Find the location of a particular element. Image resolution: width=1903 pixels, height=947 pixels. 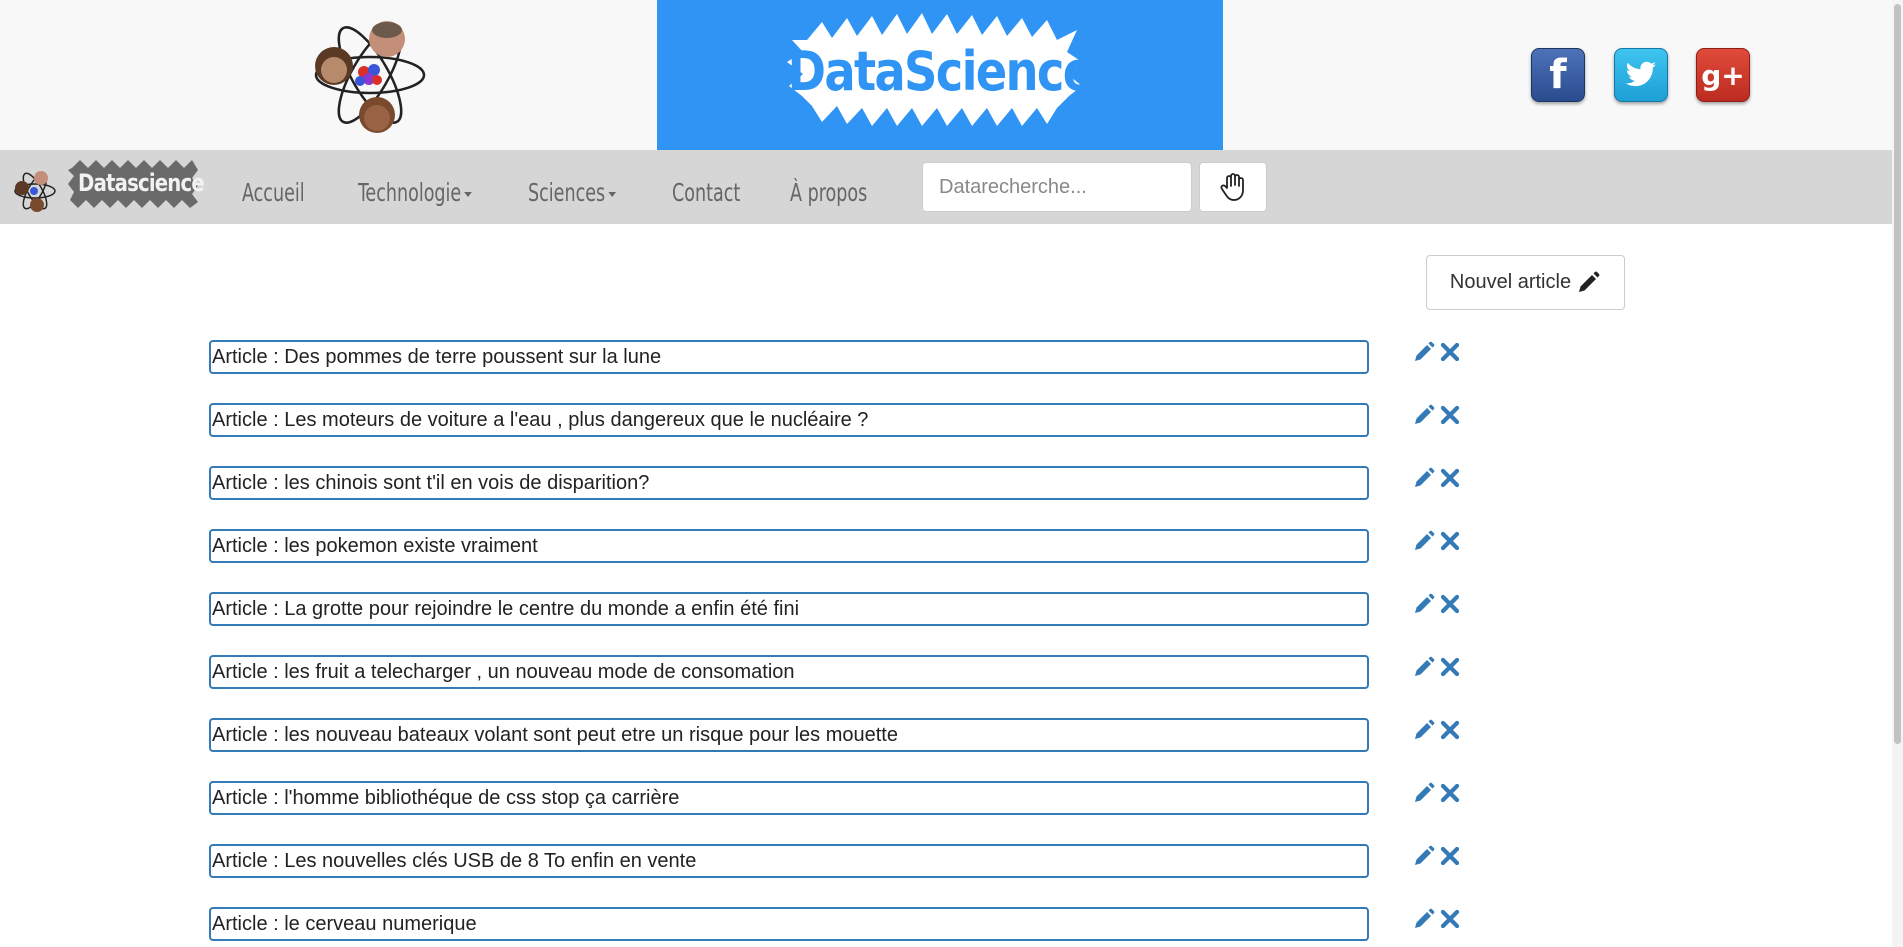

brand-logo: Datascience is located at coordinates (135, 184).